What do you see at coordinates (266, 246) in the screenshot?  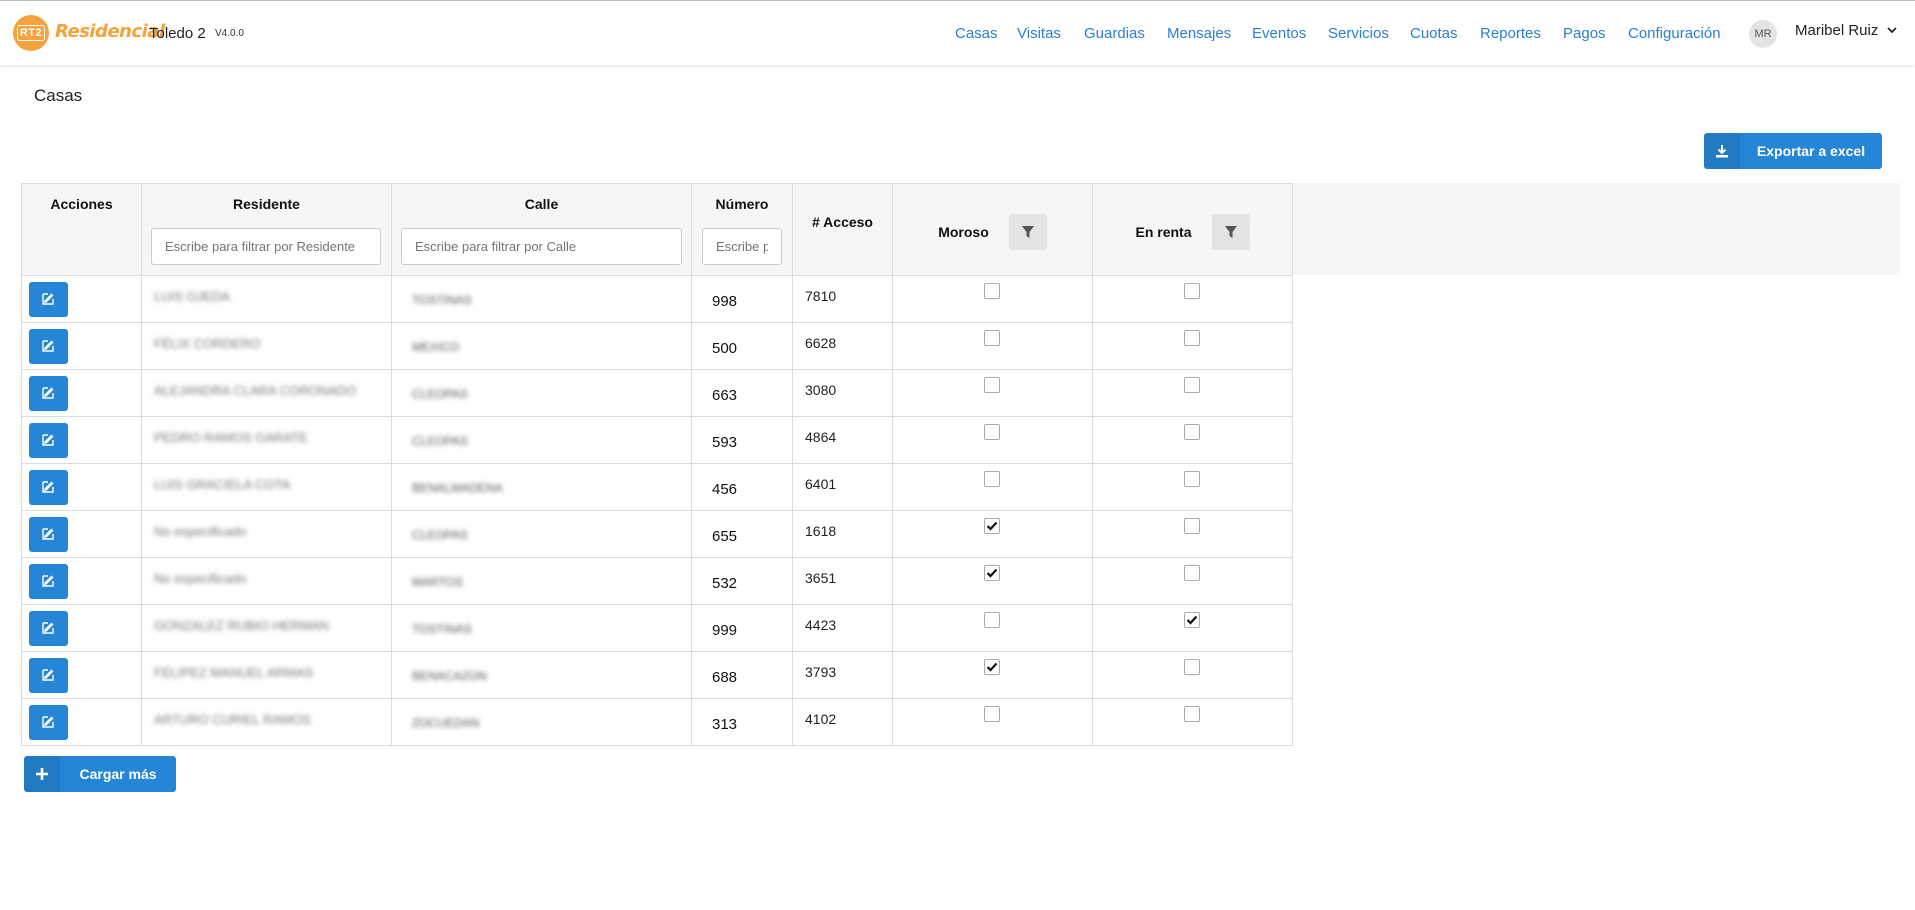 I see `filter-residente-input` at bounding box center [266, 246].